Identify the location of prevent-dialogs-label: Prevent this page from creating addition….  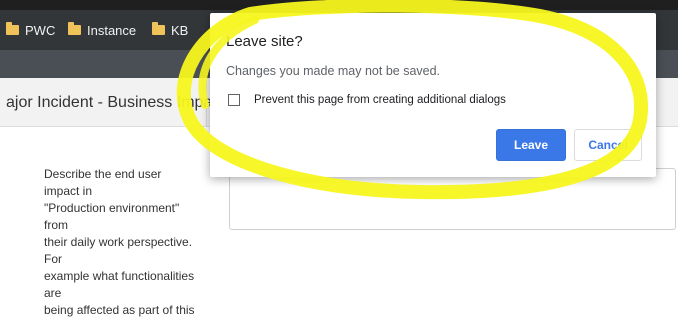
(380, 100).